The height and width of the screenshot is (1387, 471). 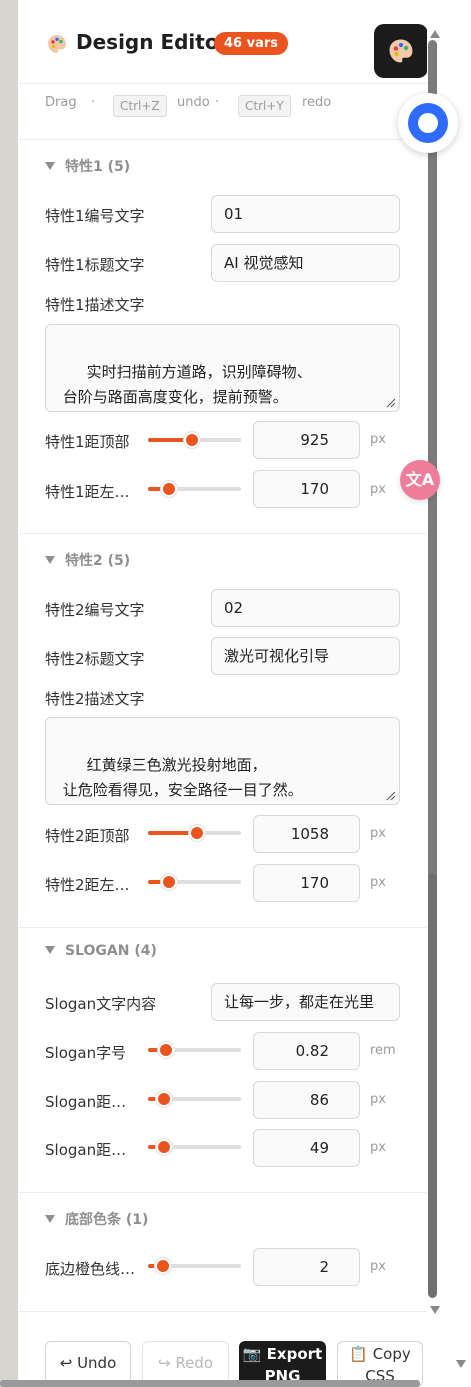 I want to click on feature2-left-input: 170, so click(x=306, y=883).